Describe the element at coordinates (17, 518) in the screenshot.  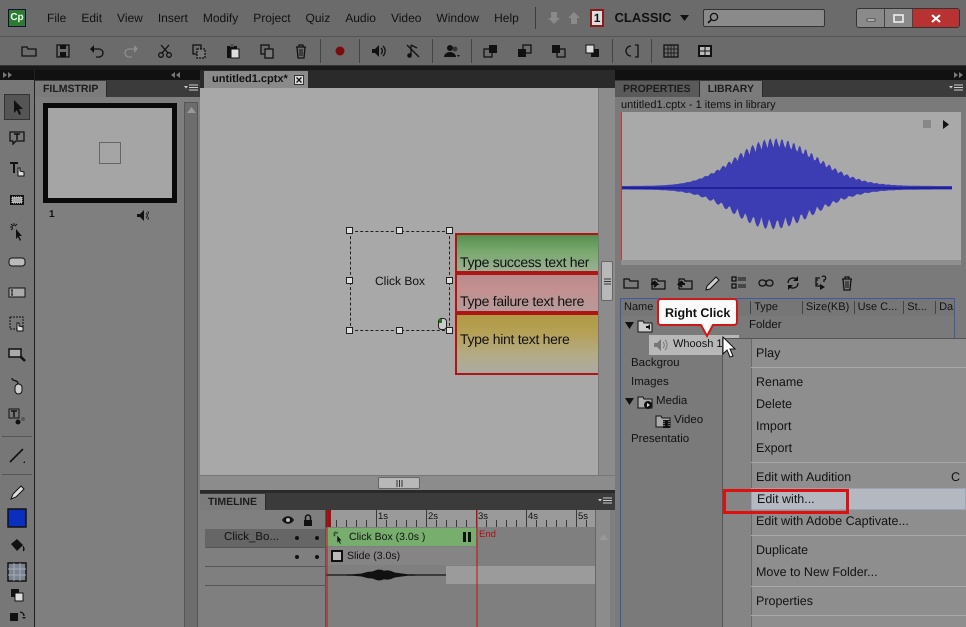
I see `color-swatch` at that location.